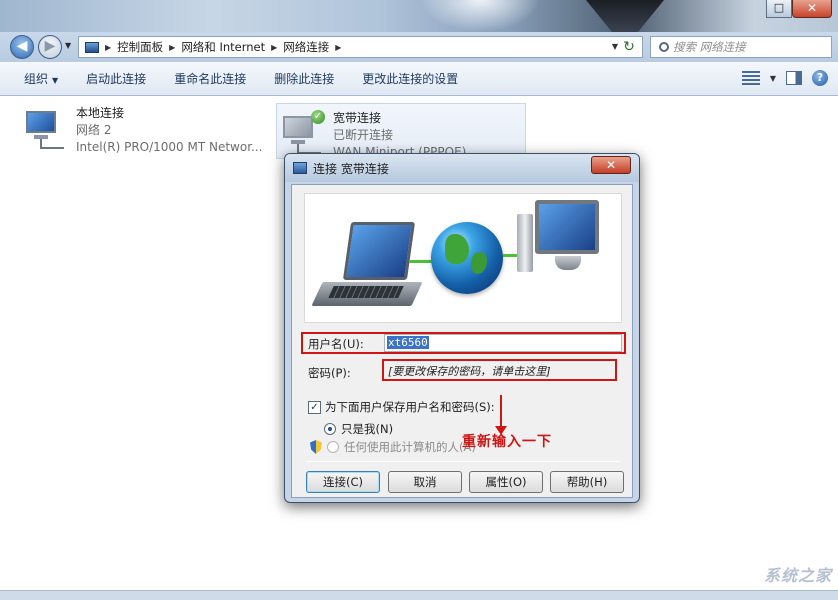 Image resolution: width=838 pixels, height=600 pixels. Describe the element at coordinates (794, 78) in the screenshot. I see `preview-pane-icon` at that location.